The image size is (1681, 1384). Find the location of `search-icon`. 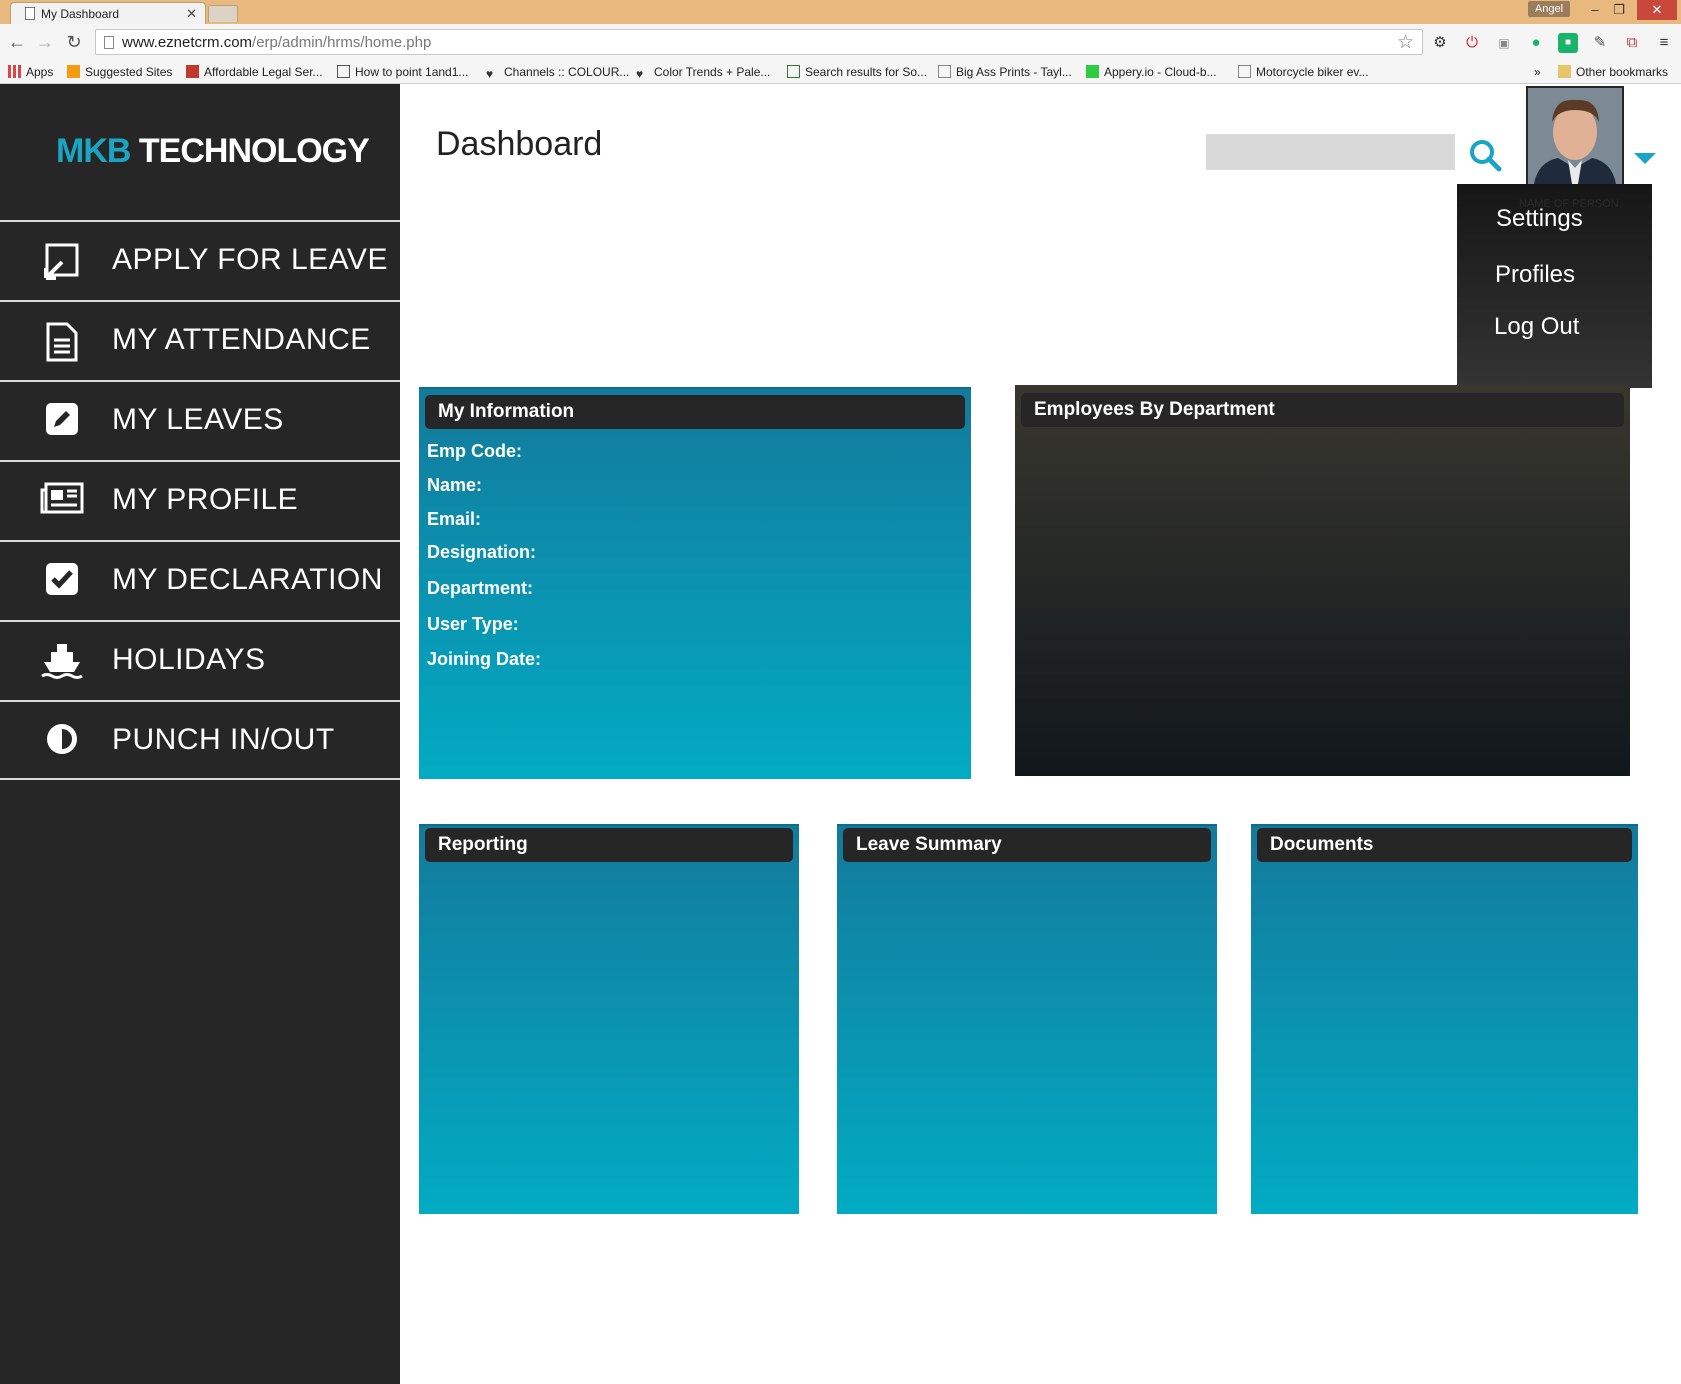

search-icon is located at coordinates (1485, 155).